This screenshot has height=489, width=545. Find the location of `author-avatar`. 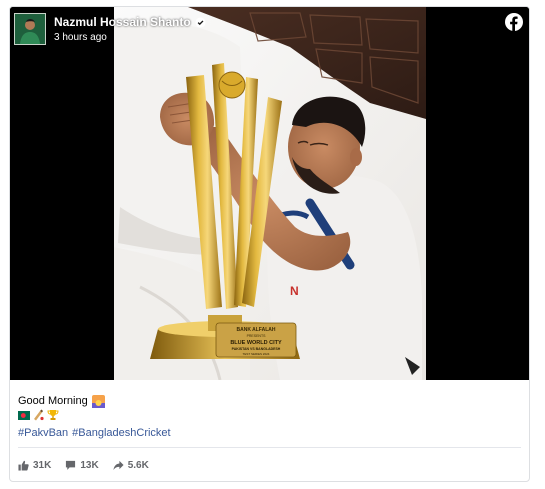

author-avatar is located at coordinates (30, 29).